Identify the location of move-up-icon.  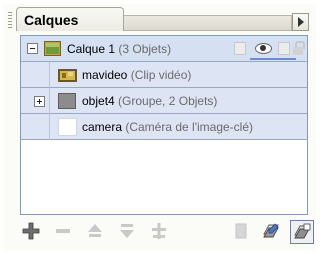
(95, 231).